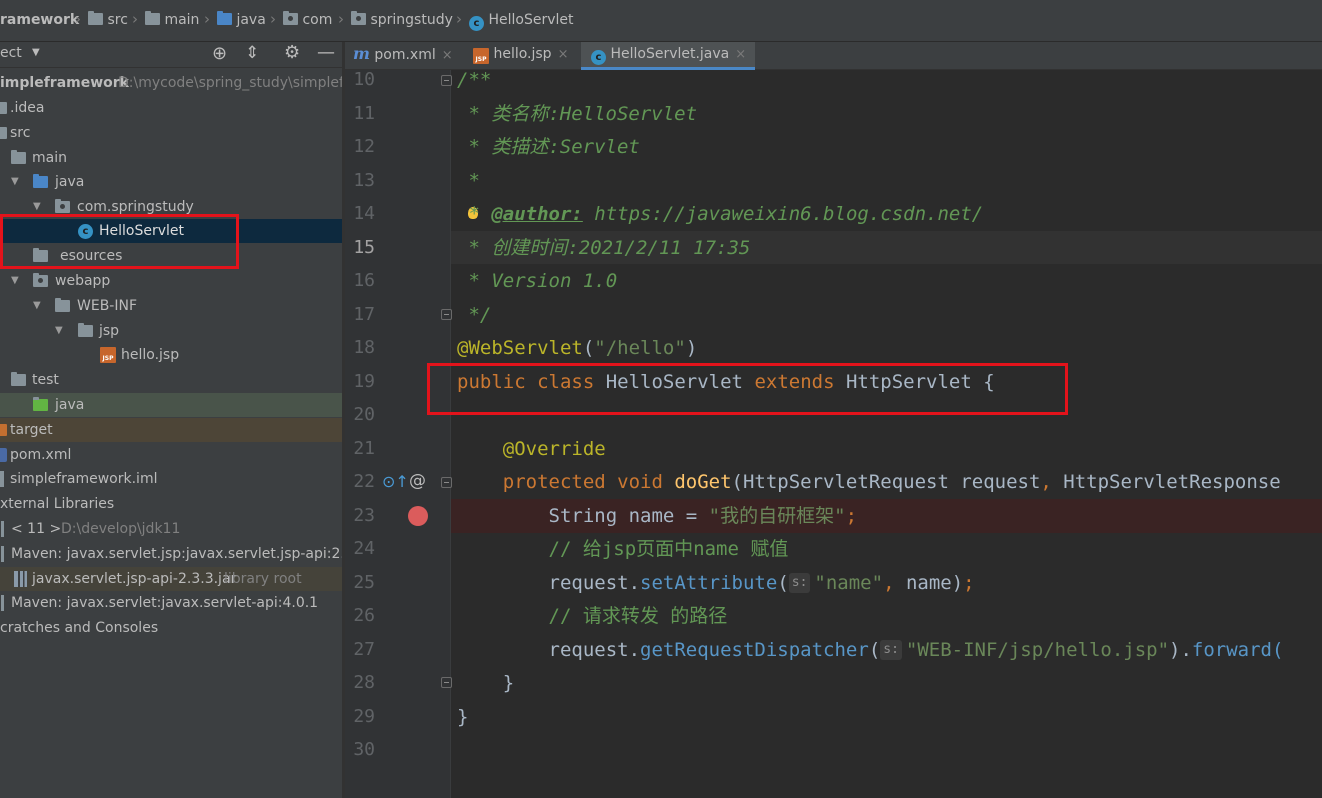  What do you see at coordinates (172, 19) in the screenshot?
I see `breadcrumb-item-main: main` at bounding box center [172, 19].